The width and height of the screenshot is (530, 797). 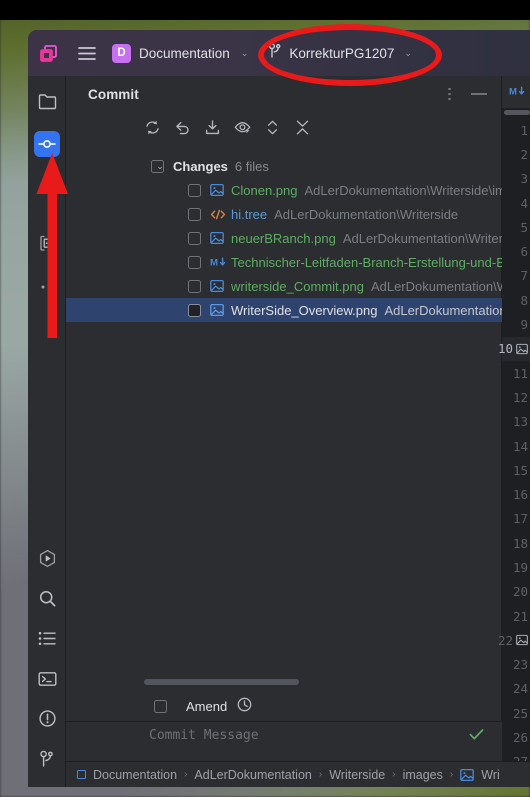 What do you see at coordinates (520, 397) in the screenshot?
I see `line-number-label: 12` at bounding box center [520, 397].